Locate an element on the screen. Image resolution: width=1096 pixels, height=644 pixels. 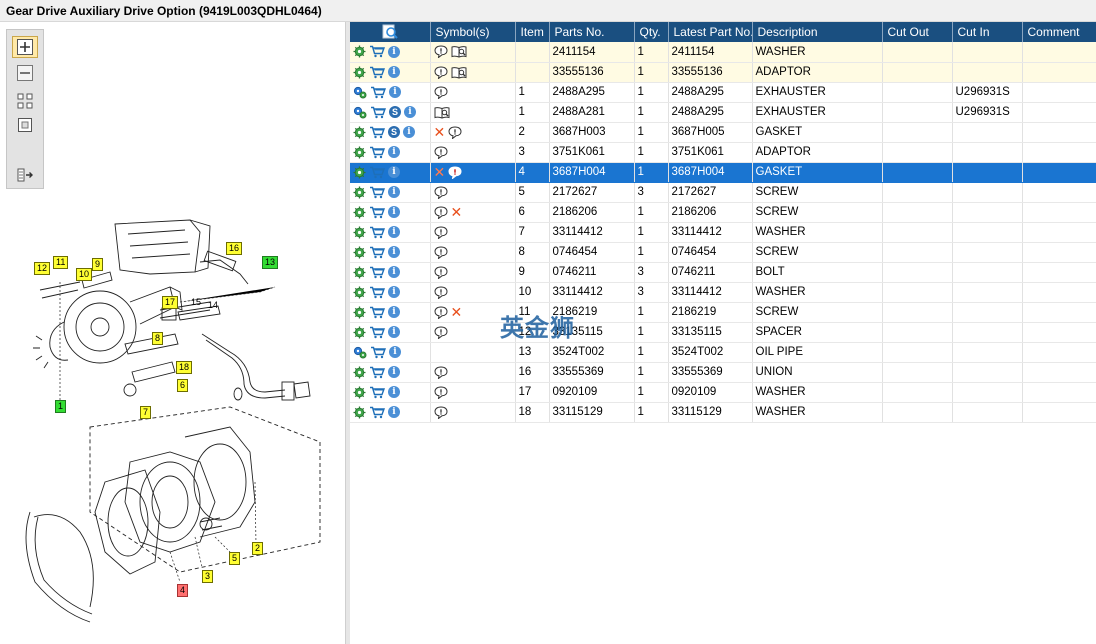
part-no-cell: 3687H003 is located at coordinates (592, 132).